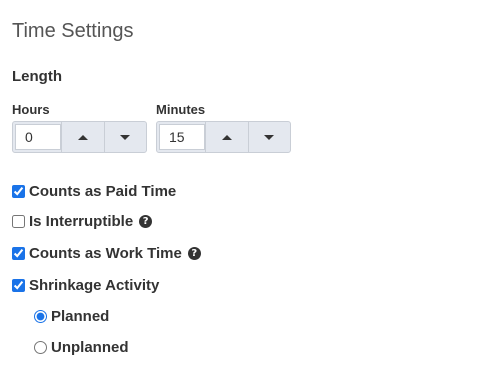 The height and width of the screenshot is (384, 488). What do you see at coordinates (40, 316) in the screenshot?
I see `planned-radio` at bounding box center [40, 316].